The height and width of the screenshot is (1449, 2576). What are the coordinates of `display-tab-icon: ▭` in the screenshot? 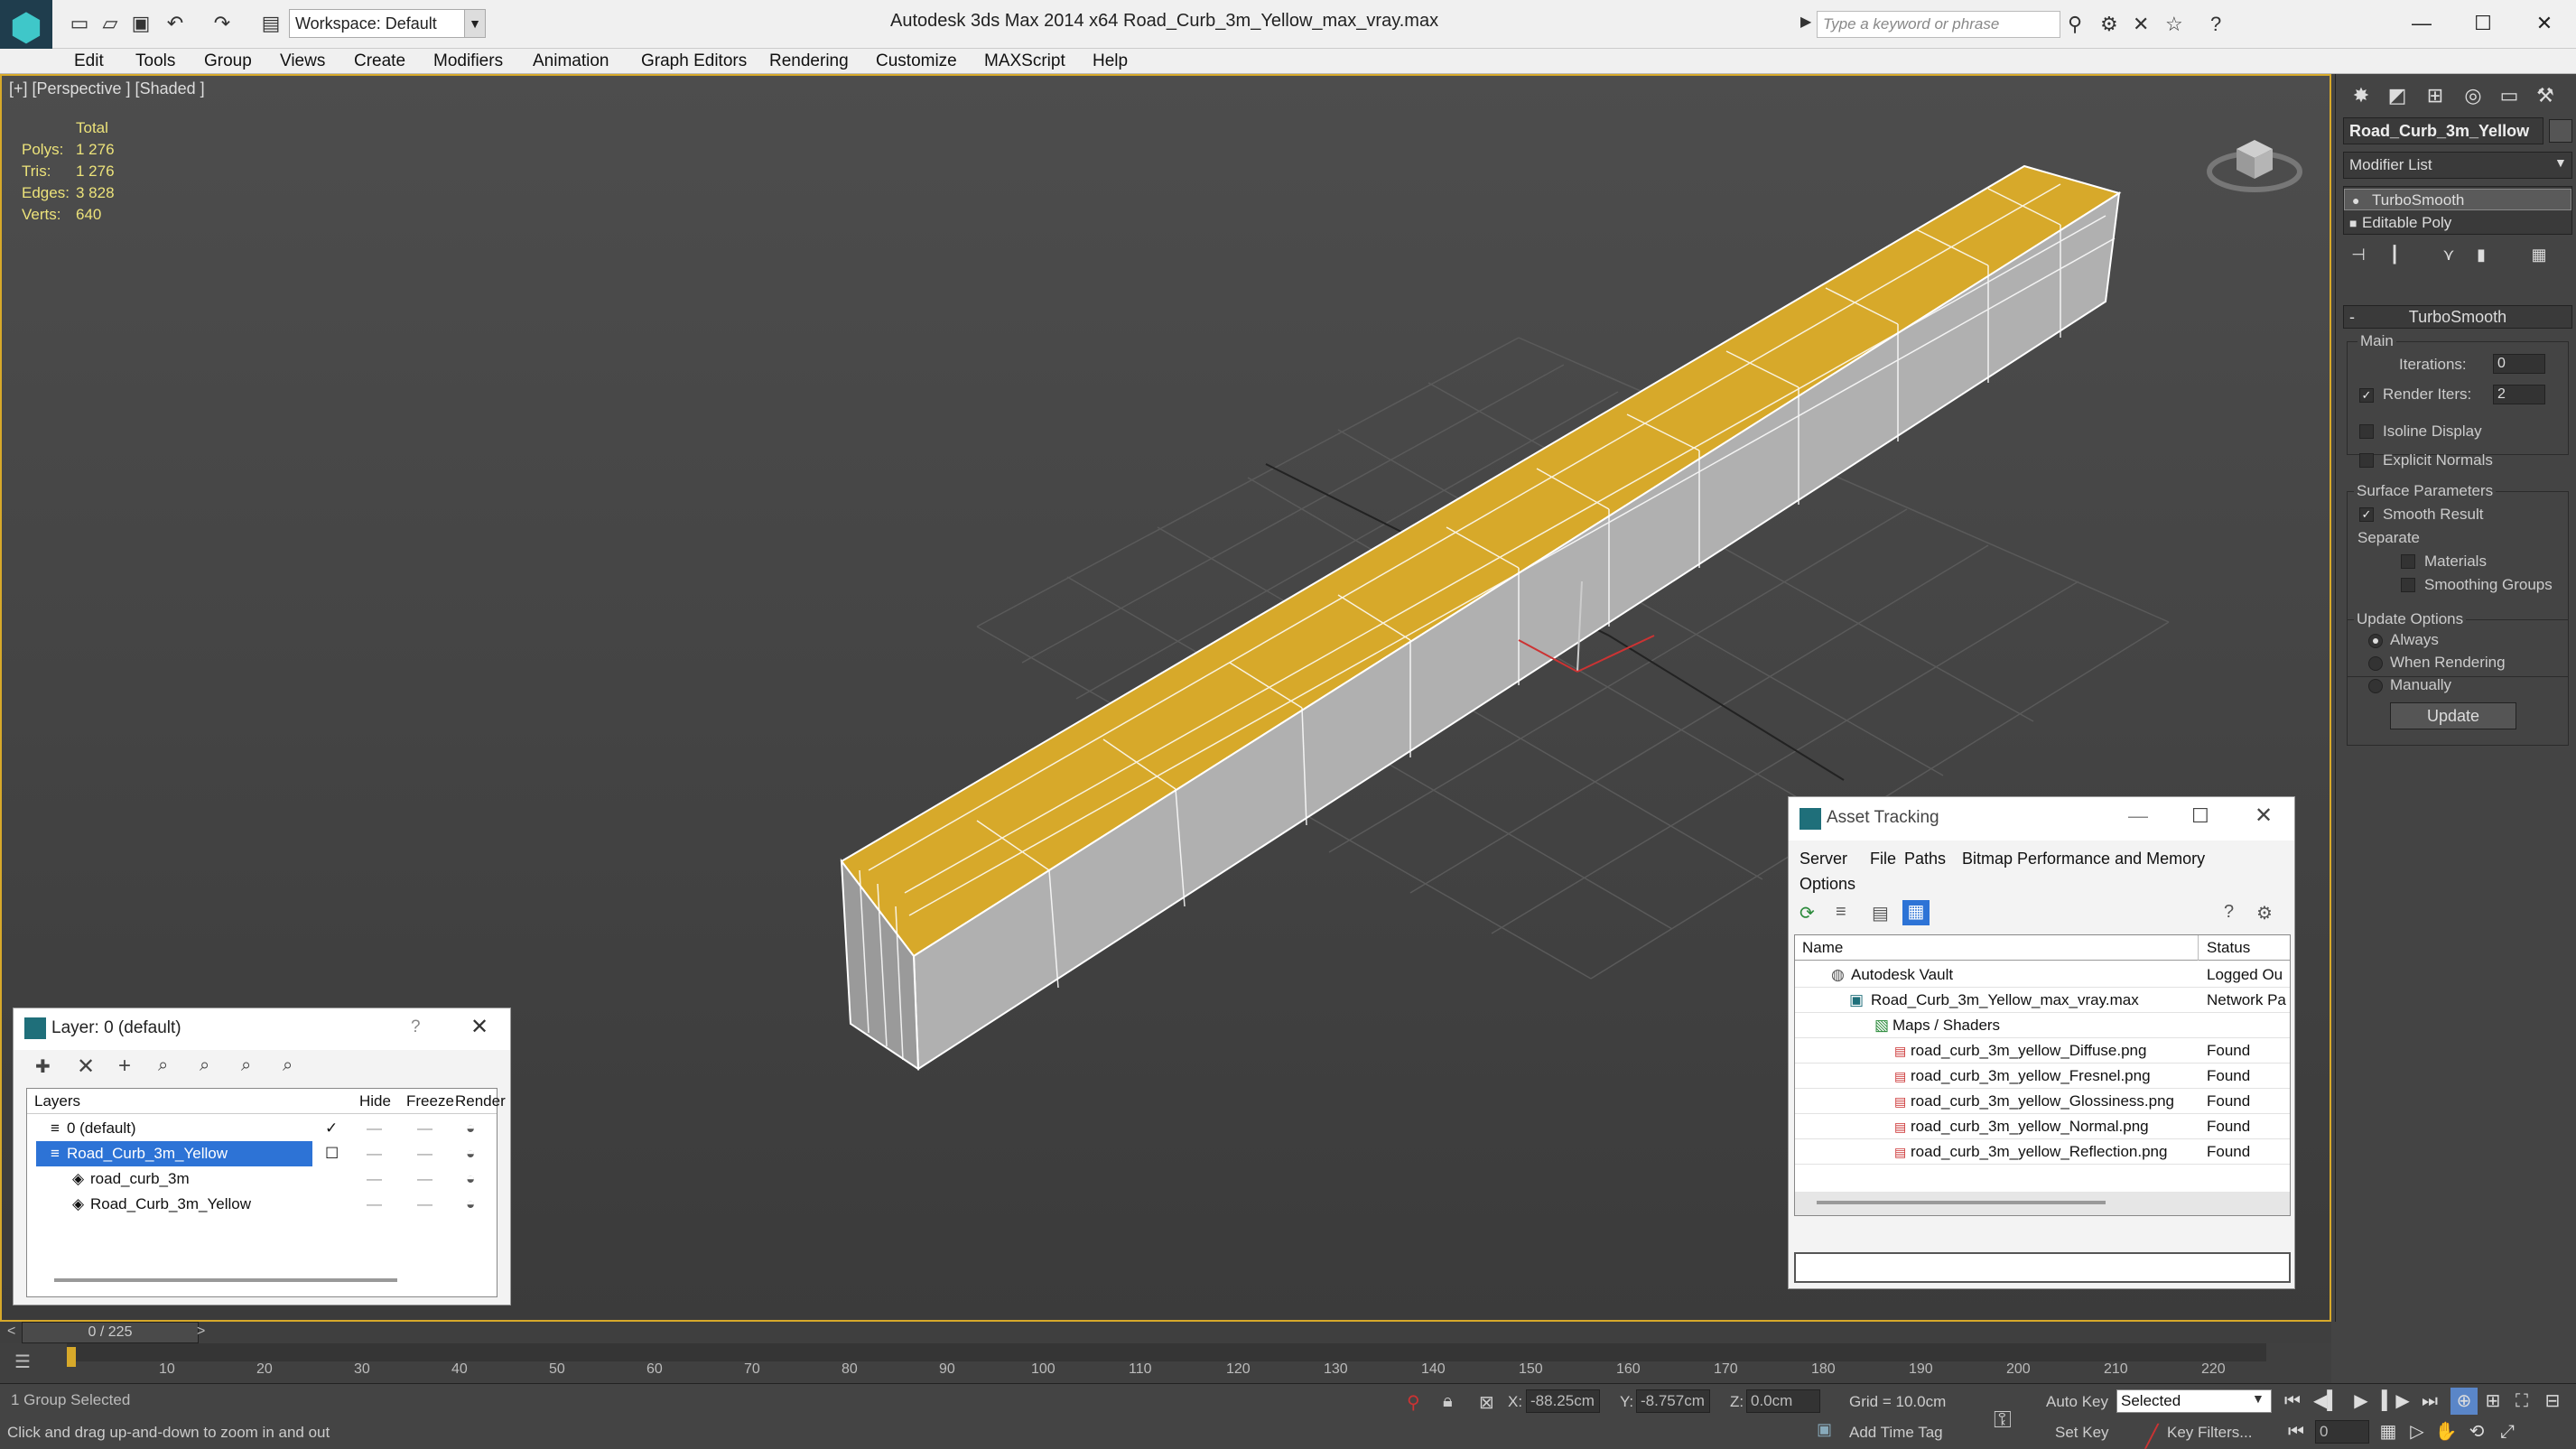 It's located at (2509, 95).